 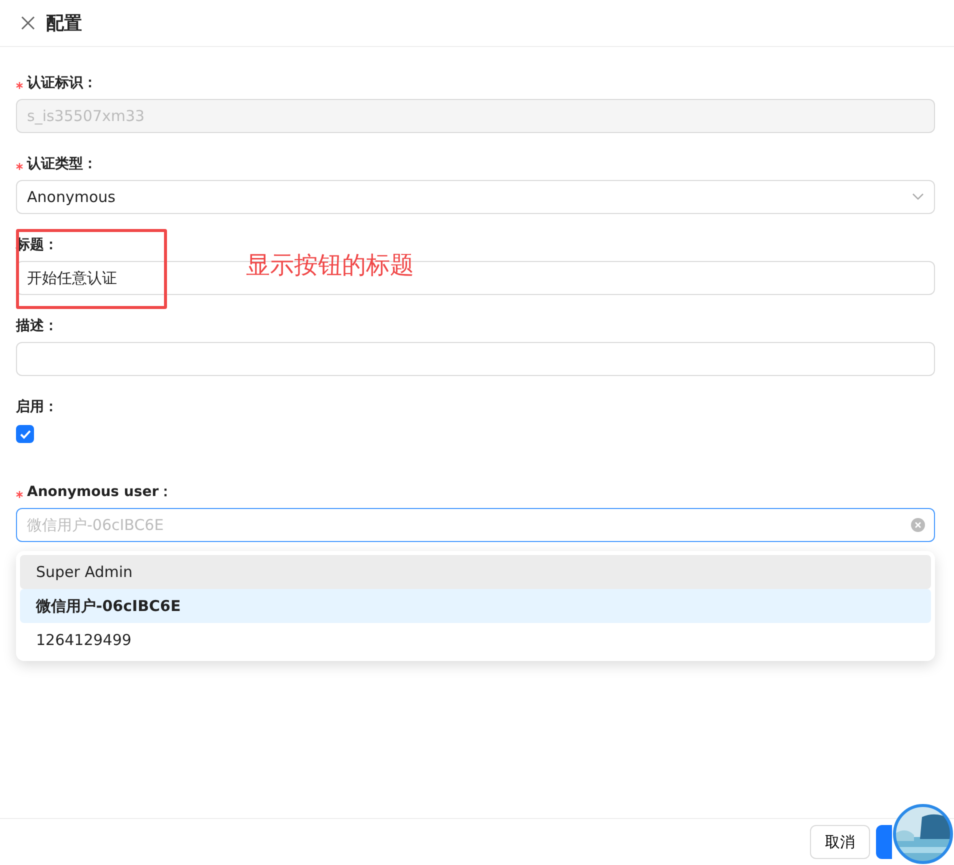 I want to click on field-label: 描述：, so click(x=37, y=326).